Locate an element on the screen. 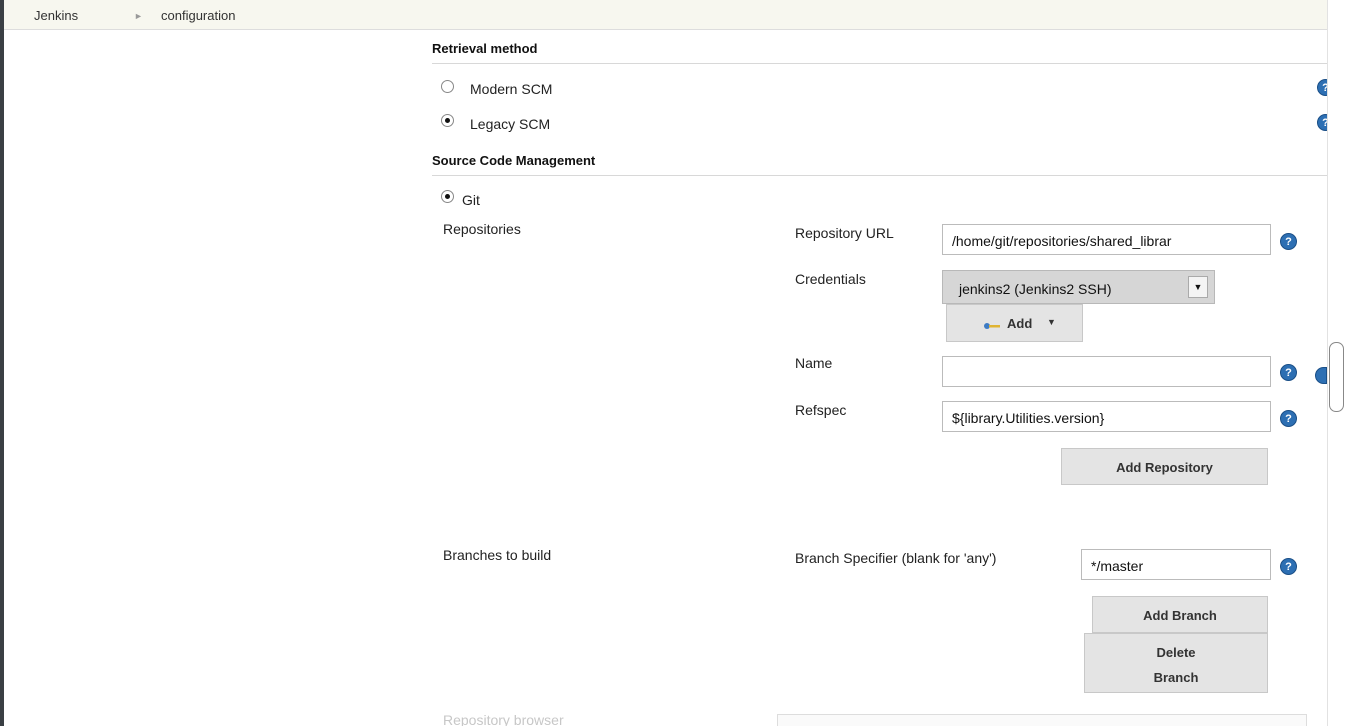  branch-specifier-label: Branch Specifier (blank for 'any') is located at coordinates (896, 558).